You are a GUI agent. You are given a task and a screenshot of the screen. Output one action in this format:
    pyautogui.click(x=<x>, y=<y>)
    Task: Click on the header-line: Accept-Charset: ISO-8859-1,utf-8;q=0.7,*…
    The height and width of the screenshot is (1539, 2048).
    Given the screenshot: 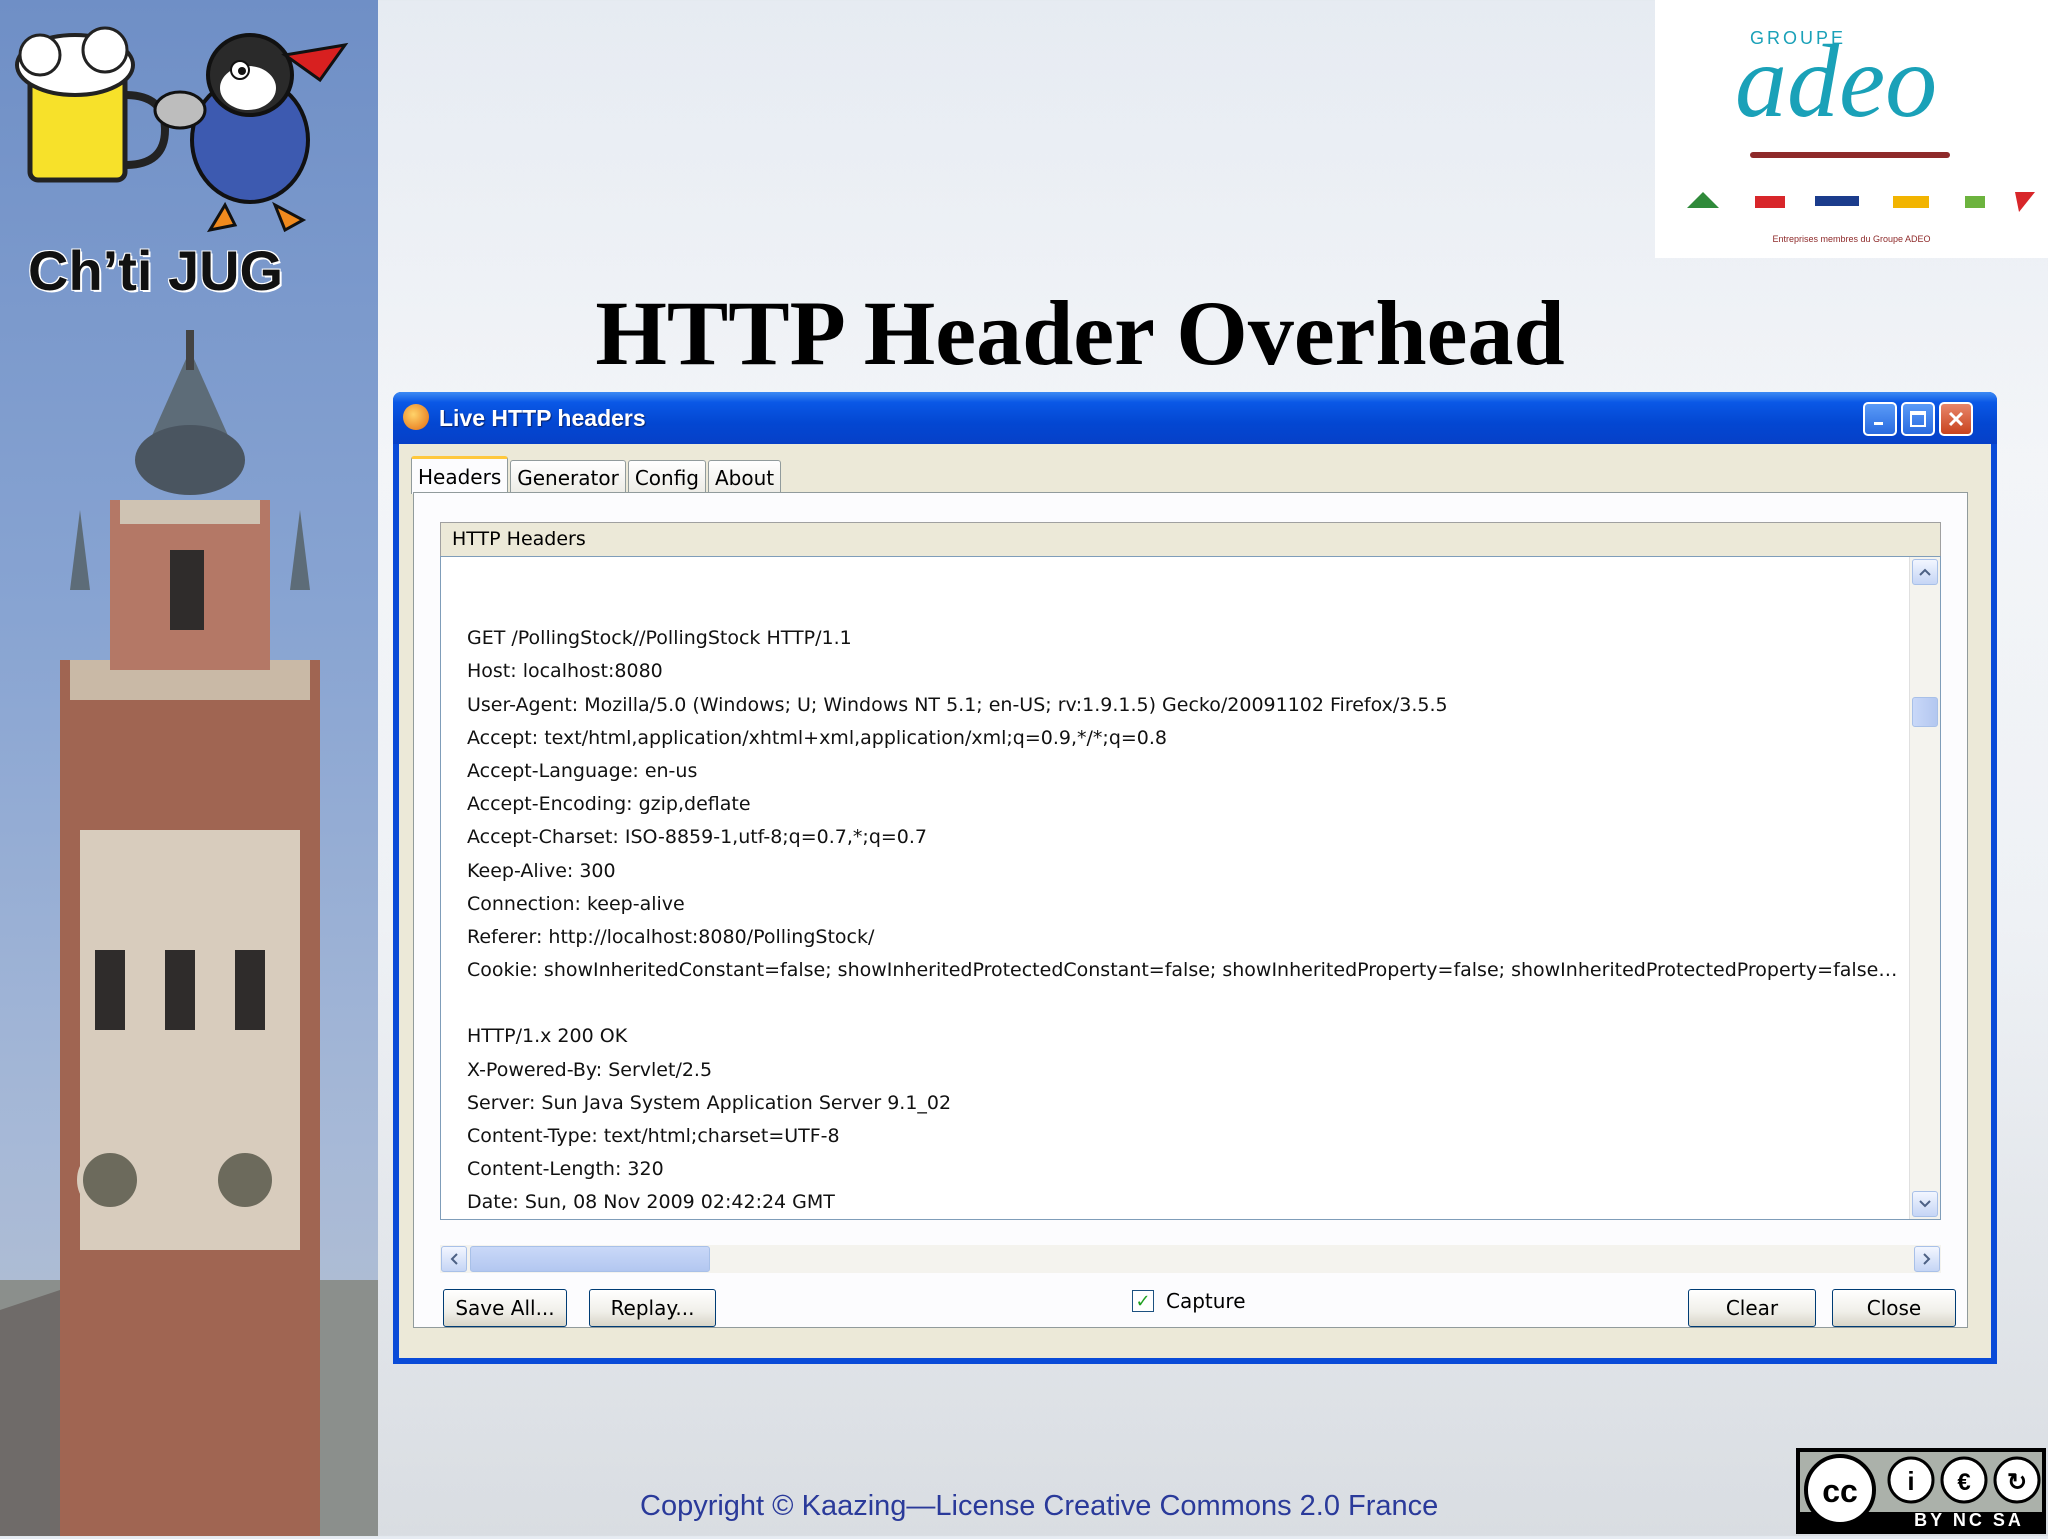 What is the action you would take?
    pyautogui.click(x=697, y=837)
    